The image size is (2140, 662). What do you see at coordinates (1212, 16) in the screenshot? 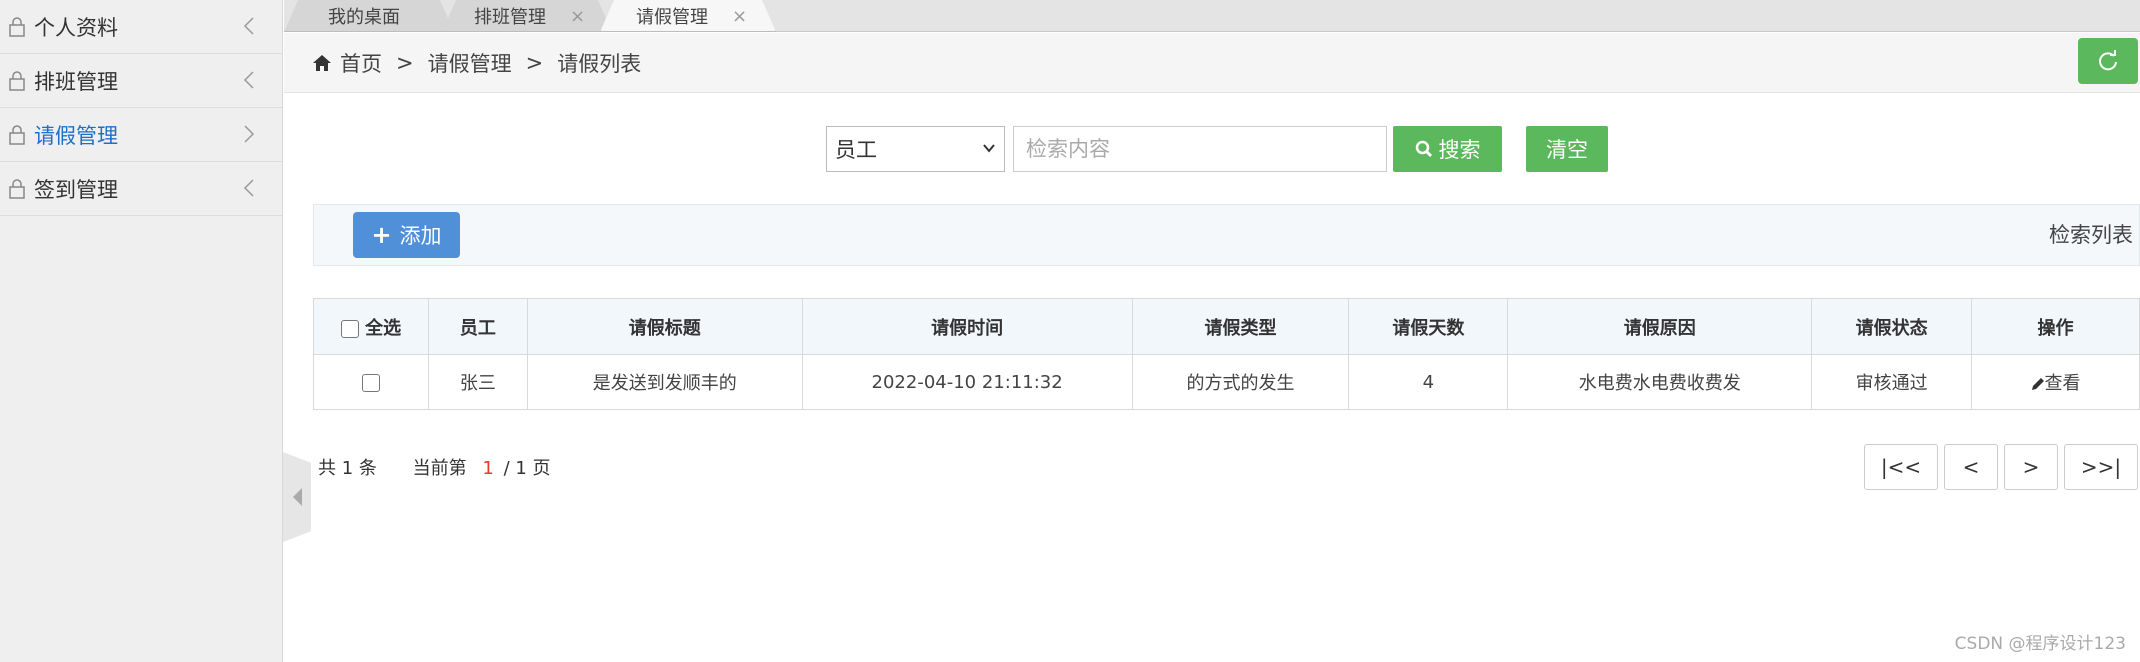
I see `tab-bar: 我的桌面 排班管理 × 请假管理 ×` at bounding box center [1212, 16].